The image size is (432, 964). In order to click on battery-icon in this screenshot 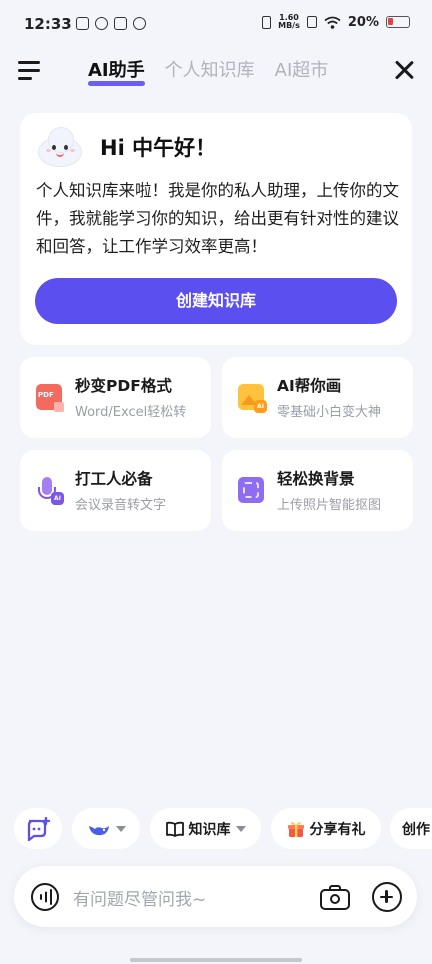, I will do `click(398, 22)`.